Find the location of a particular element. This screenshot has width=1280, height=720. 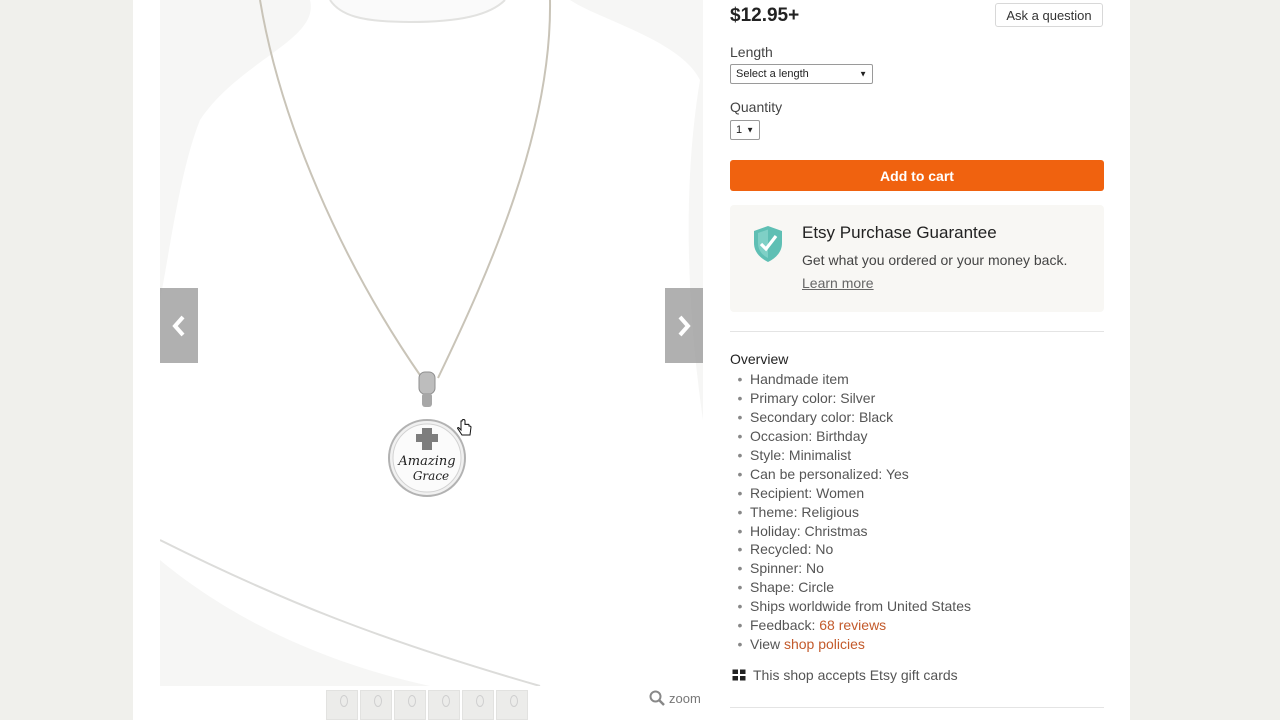

list-item-feedback: • Feedback: 68 reviews is located at coordinates (812, 625).